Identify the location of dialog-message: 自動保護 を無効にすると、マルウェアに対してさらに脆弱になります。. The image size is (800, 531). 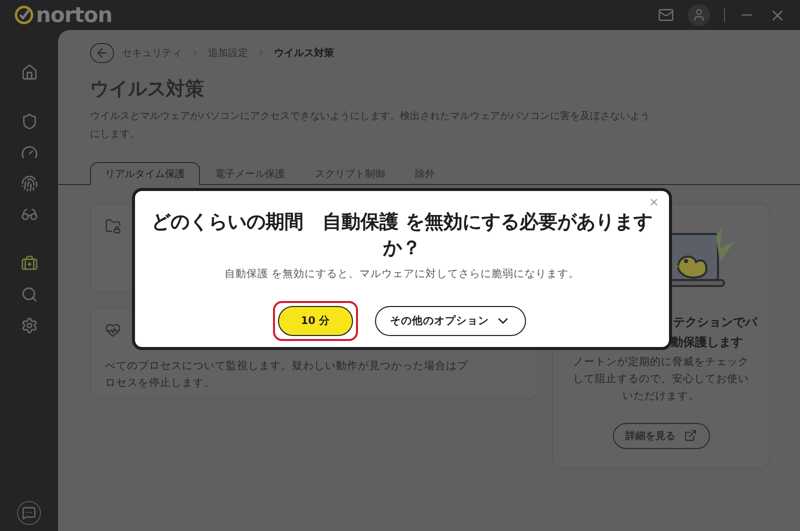
(402, 274).